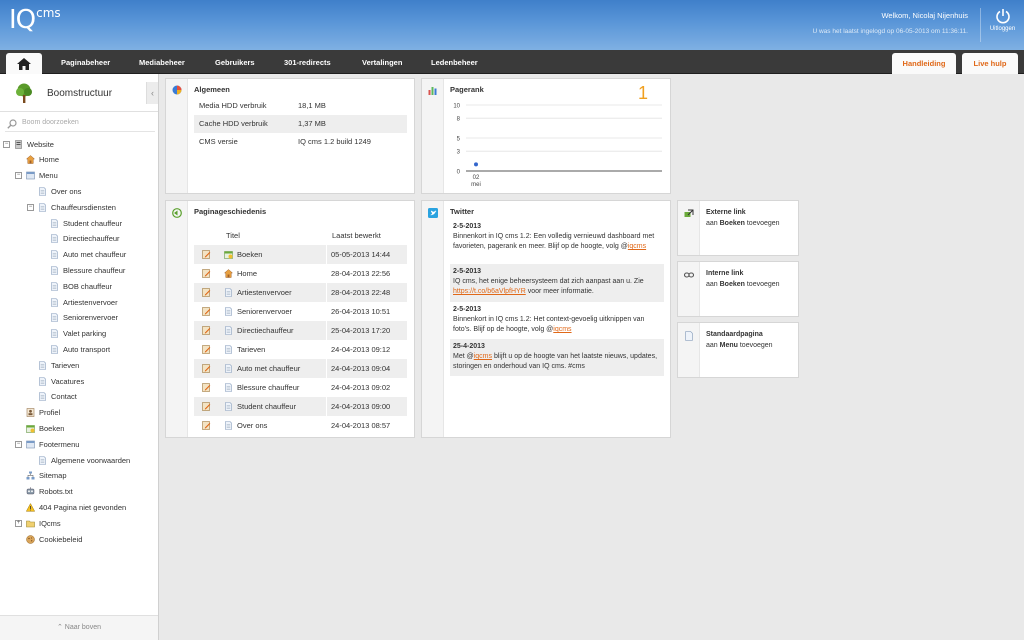 This screenshot has width=1024, height=640. I want to click on history-row: Seniorenvervoer 26-04-2013 10:51, so click(300, 311).